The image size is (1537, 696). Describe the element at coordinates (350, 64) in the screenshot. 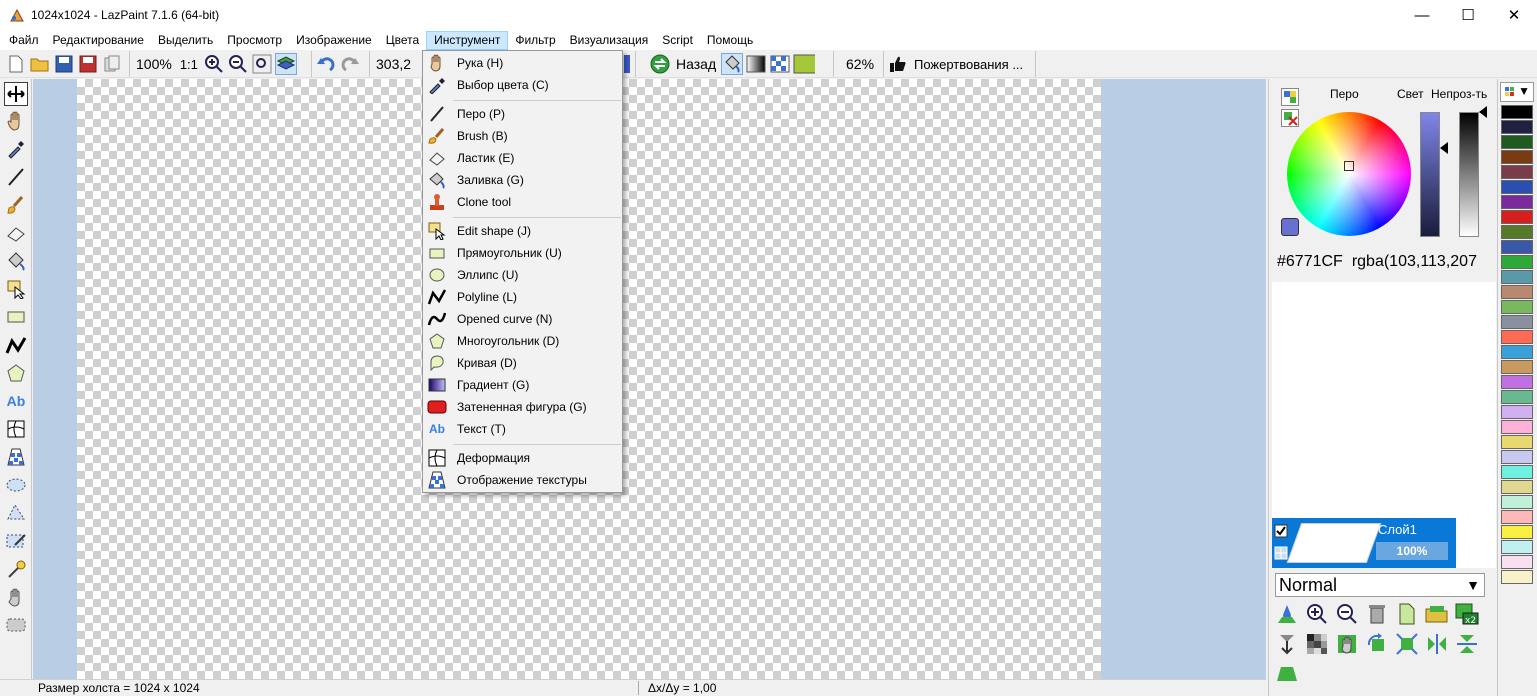

I see `redo-icon` at that location.